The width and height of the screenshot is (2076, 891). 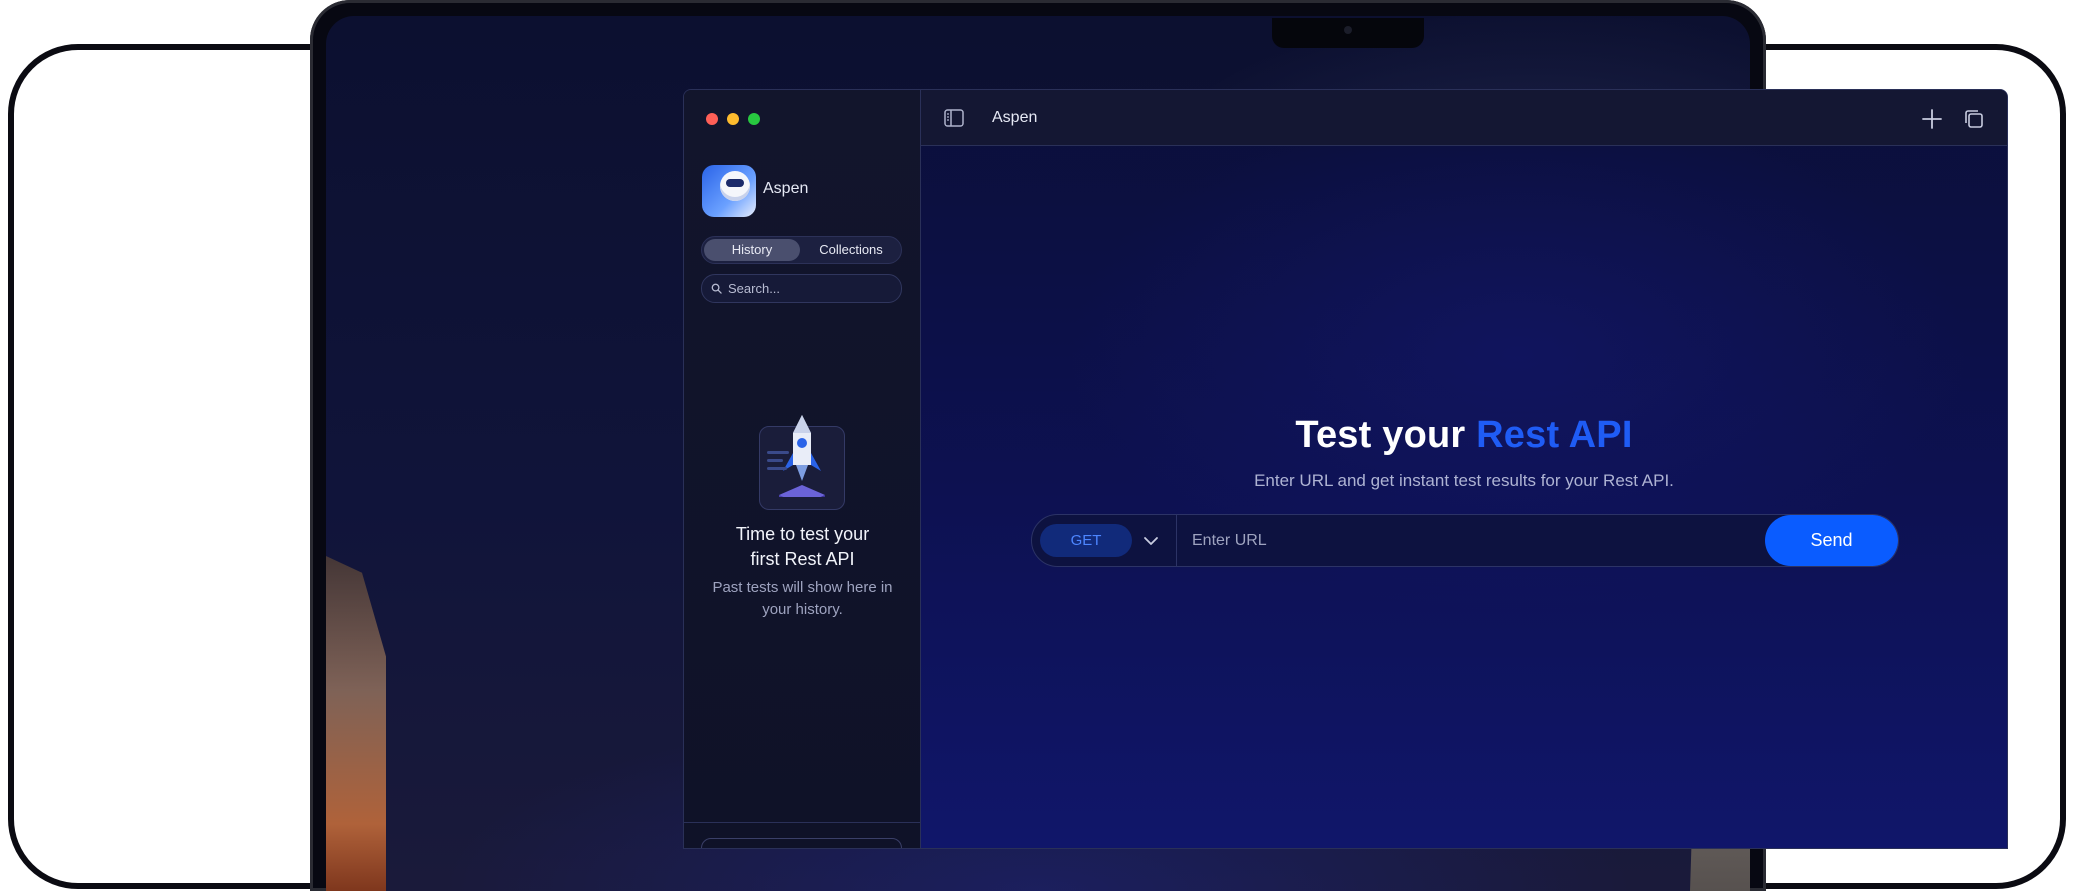 I want to click on method-select: GET, so click(x=1086, y=540).